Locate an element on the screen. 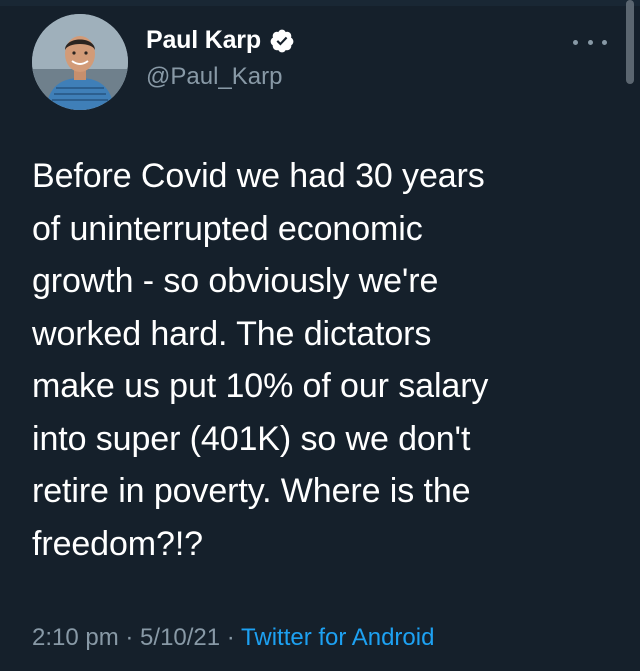 The image size is (640, 671). avatar is located at coordinates (80, 62).